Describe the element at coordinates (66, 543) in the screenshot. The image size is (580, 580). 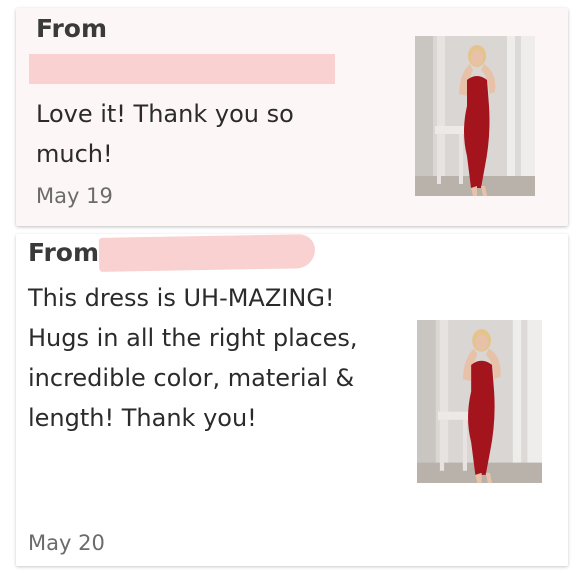
I see `review-date: May 20` at that location.